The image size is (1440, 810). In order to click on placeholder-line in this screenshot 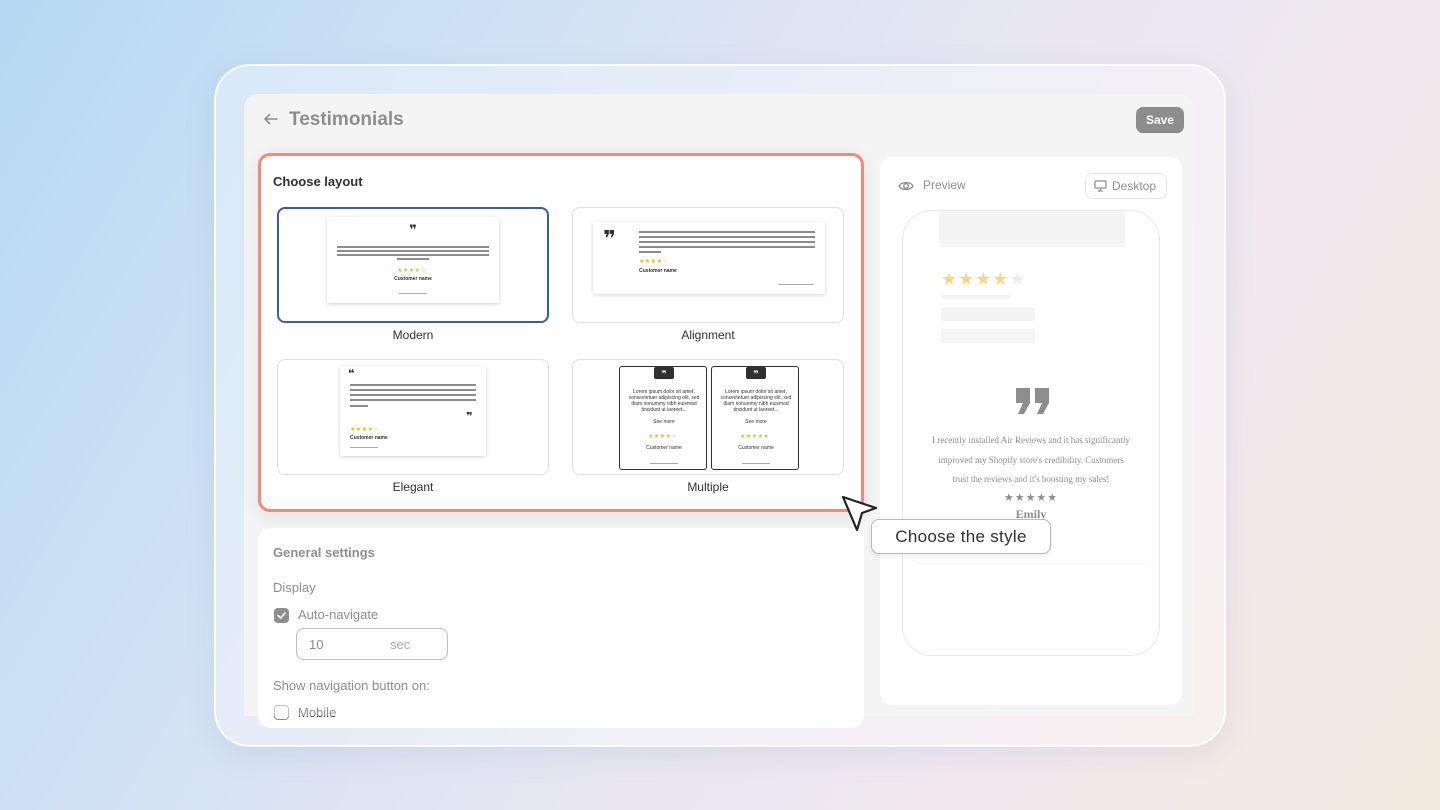, I will do `click(976, 297)`.